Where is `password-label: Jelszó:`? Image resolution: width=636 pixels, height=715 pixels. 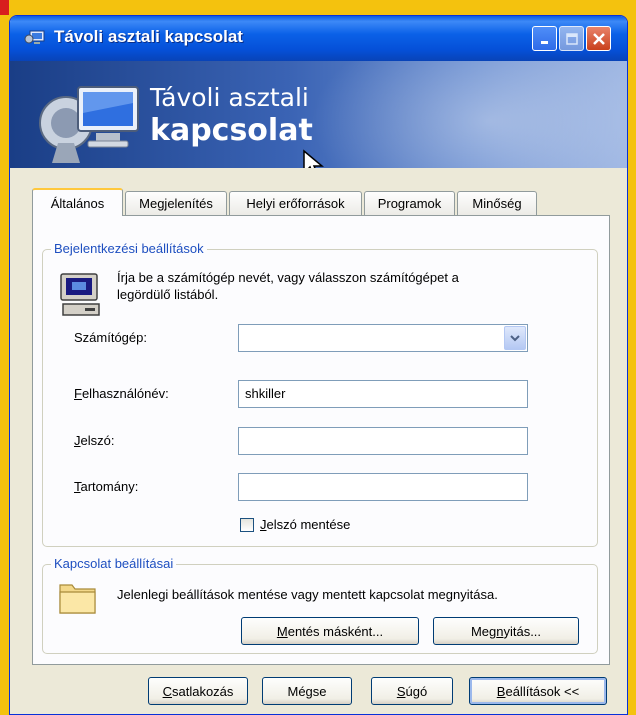
password-label: Jelszó: is located at coordinates (94, 440).